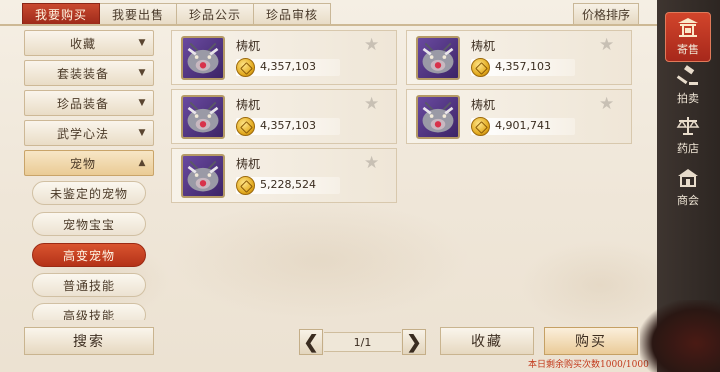  Describe the element at coordinates (680, 336) in the screenshot. I see `dragon-decoration` at that location.